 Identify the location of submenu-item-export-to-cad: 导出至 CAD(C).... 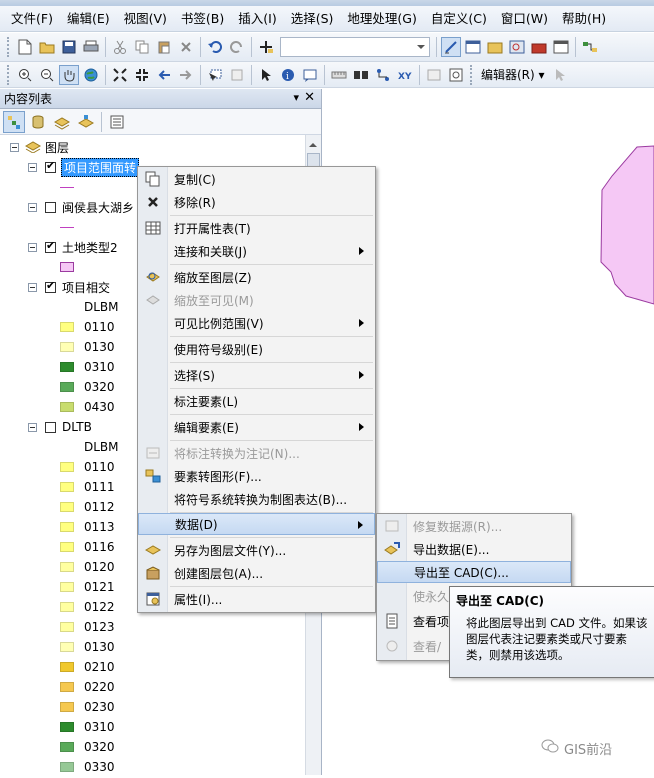
(474, 572).